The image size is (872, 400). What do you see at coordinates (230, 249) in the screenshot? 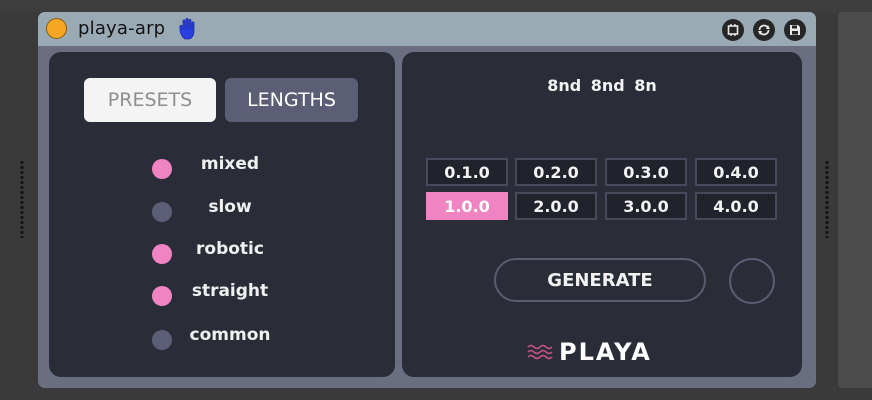
I see `preset-label: robotic` at bounding box center [230, 249].